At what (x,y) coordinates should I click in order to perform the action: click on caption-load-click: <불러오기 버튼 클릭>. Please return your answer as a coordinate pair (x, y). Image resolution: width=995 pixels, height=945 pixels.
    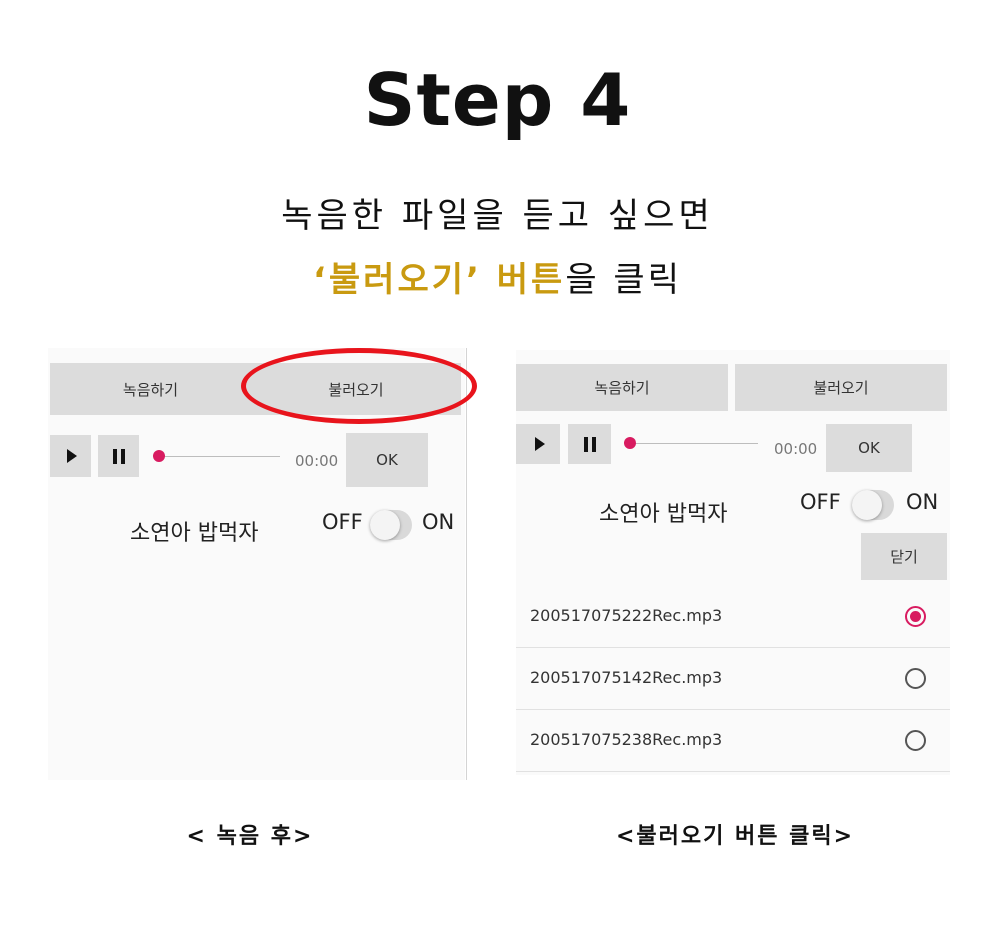
    Looking at the image, I should click on (735, 836).